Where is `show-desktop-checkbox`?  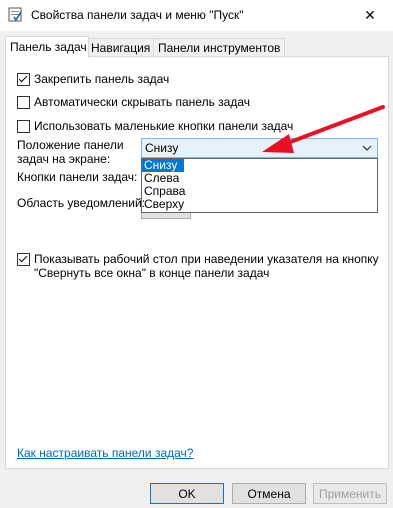 show-desktop-checkbox is located at coordinates (23, 259).